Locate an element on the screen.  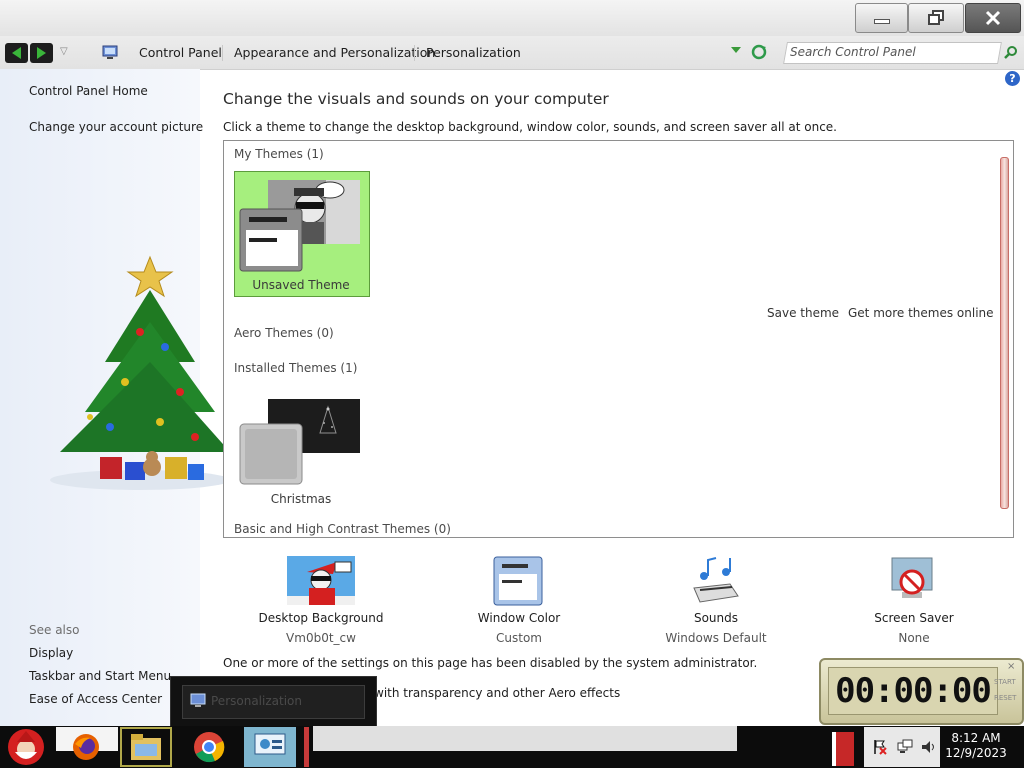
chrome-icon is located at coordinates (209, 747).